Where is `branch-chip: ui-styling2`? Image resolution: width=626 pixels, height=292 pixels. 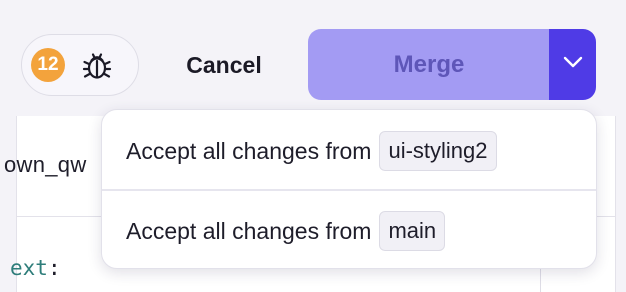 branch-chip: ui-styling2 is located at coordinates (438, 151).